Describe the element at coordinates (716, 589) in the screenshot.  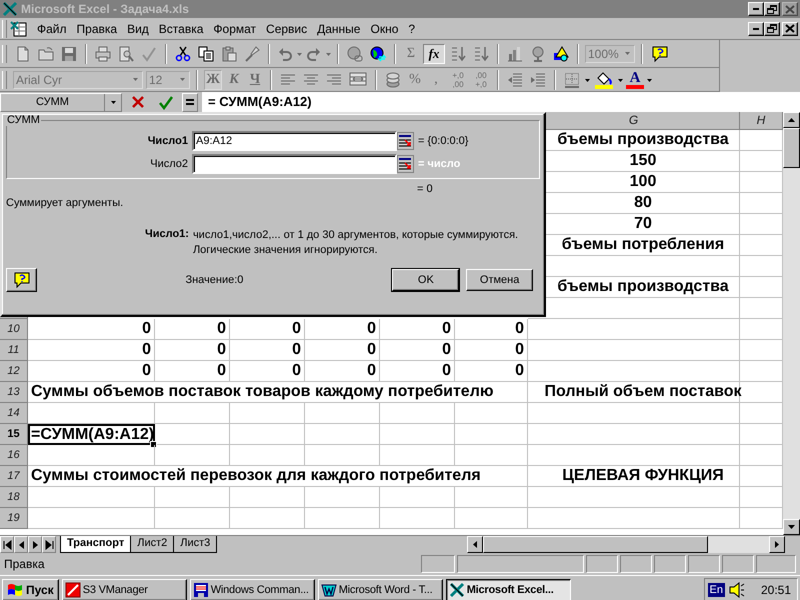
I see `language-indicator: En` at that location.